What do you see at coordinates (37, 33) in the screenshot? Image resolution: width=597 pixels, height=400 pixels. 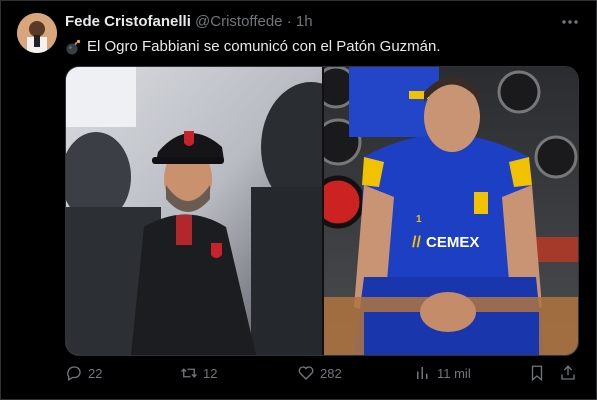 I see `author-avatar` at bounding box center [37, 33].